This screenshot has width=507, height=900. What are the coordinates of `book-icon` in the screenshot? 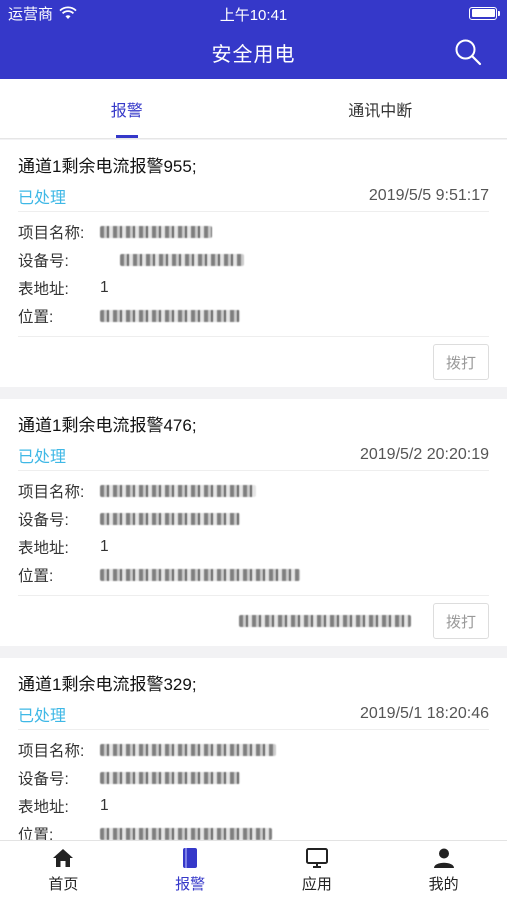 It's located at (190, 858).